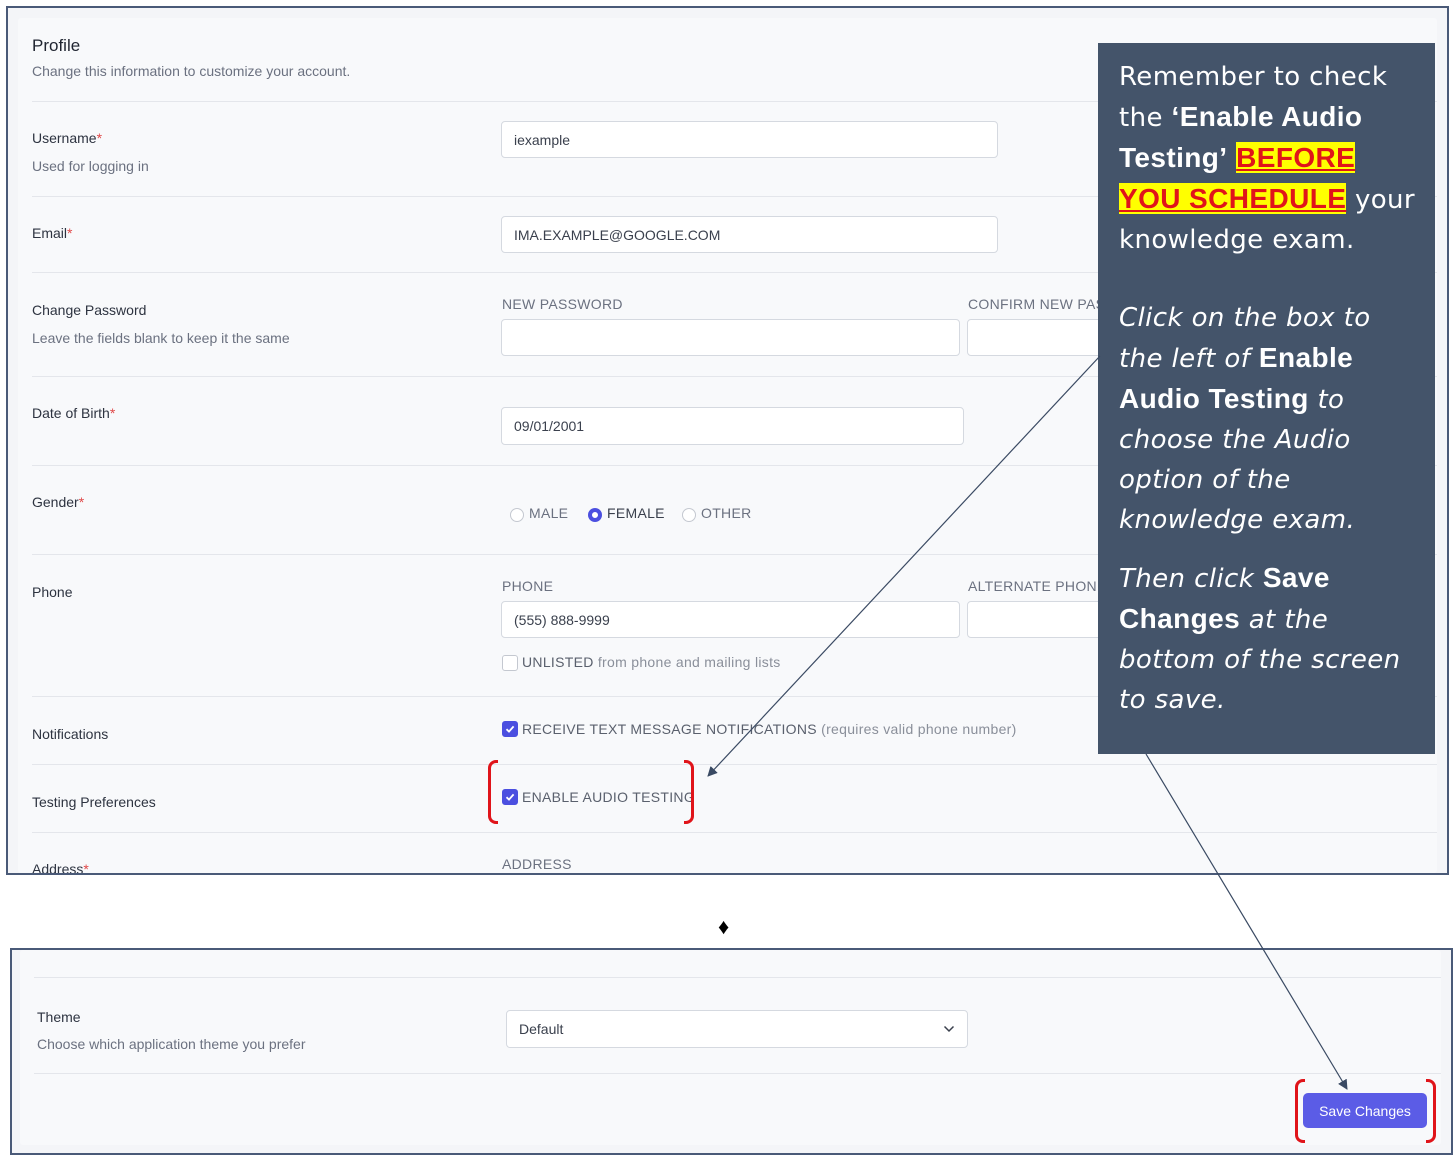 This screenshot has height=1155, width=1453. Describe the element at coordinates (904, 566) in the screenshot. I see `arrow-to-audio-checkbox` at that location.